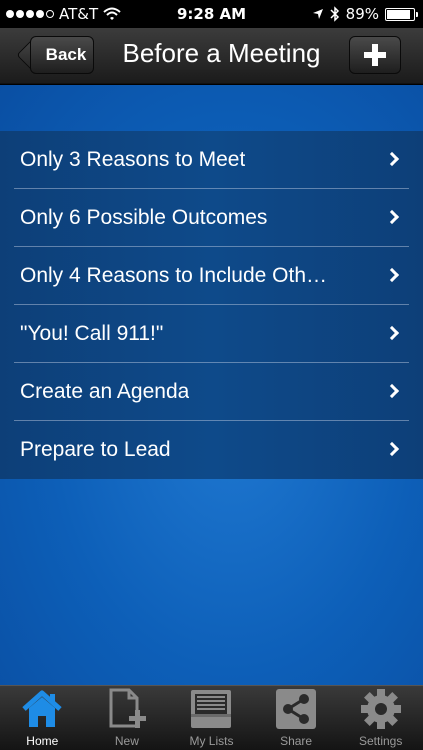  What do you see at coordinates (399, 14) in the screenshot?
I see `battery-fill` at bounding box center [399, 14].